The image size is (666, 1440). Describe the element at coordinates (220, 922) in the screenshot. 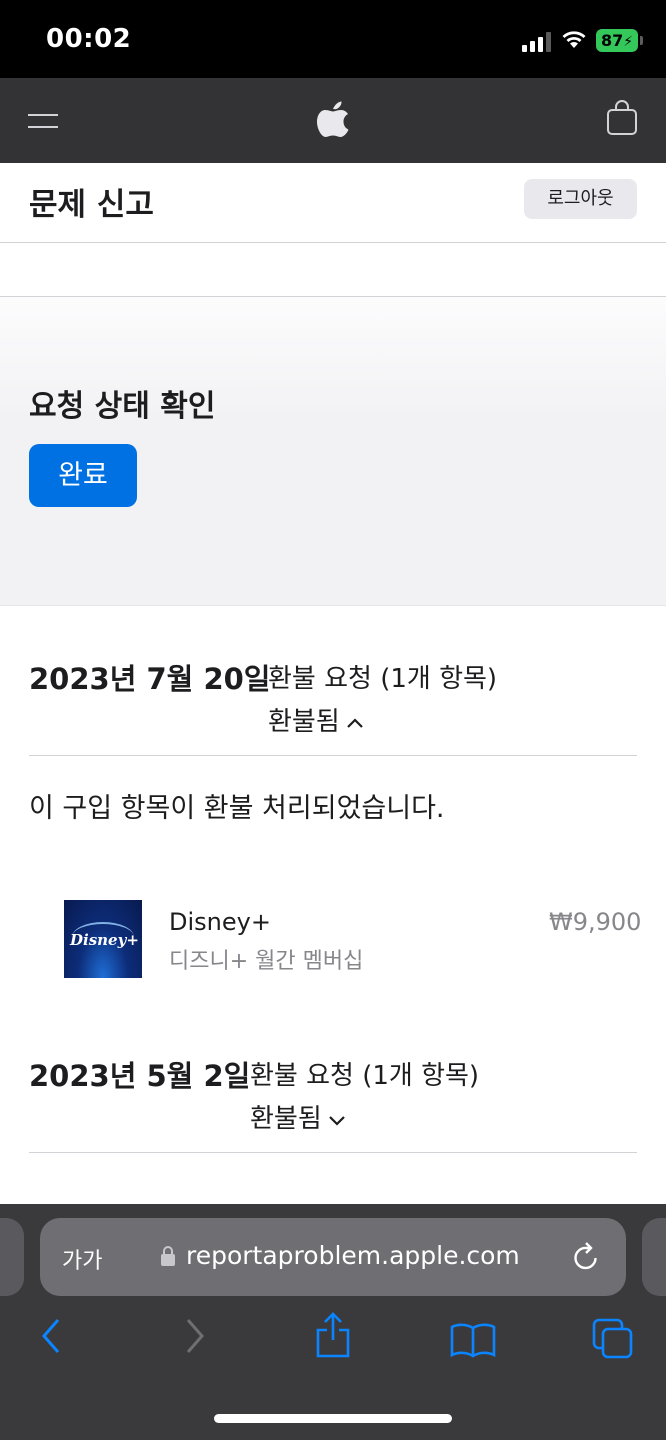

I see `item-name: Disney+` at that location.